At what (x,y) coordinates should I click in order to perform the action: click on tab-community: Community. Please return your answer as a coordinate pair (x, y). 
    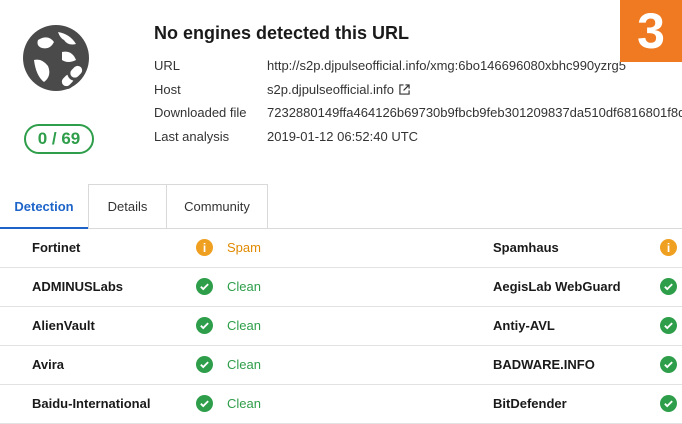
    Looking at the image, I should click on (217, 206).